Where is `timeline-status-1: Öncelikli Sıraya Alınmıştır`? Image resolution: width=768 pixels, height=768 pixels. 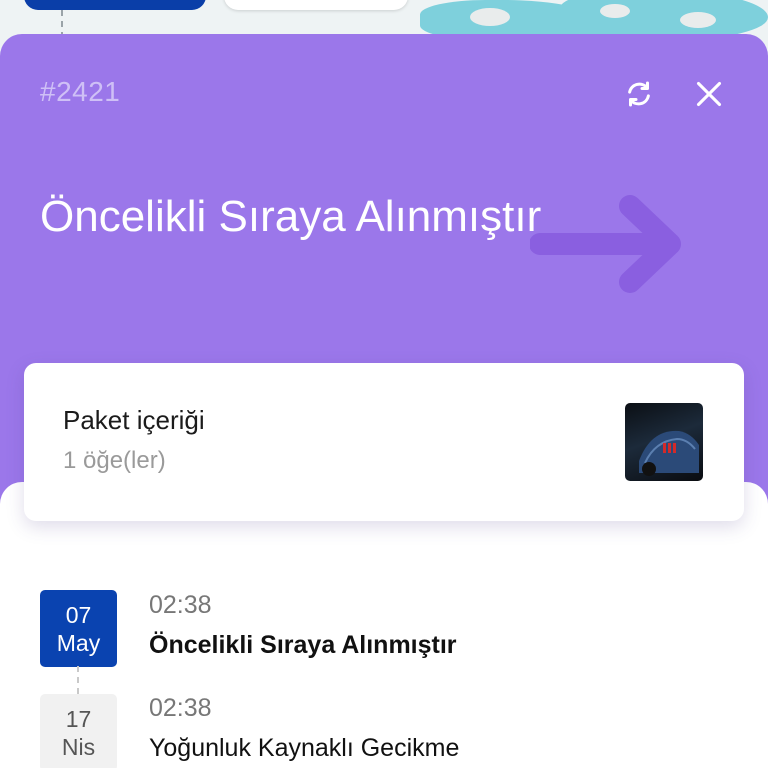
timeline-status-1: Öncelikli Sıraya Alınmıştır is located at coordinates (303, 645).